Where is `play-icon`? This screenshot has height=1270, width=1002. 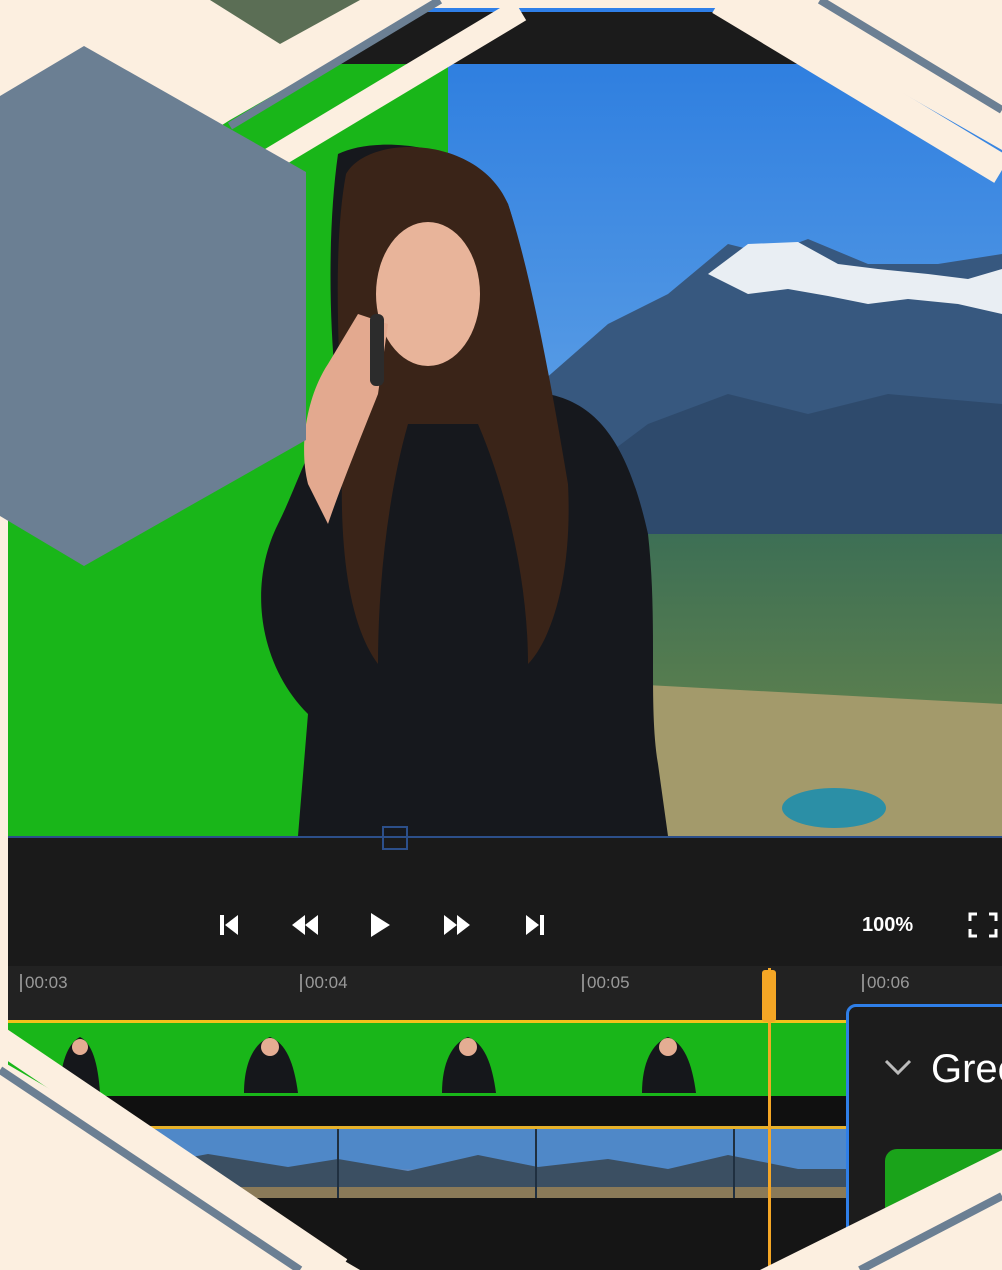 play-icon is located at coordinates (380, 925).